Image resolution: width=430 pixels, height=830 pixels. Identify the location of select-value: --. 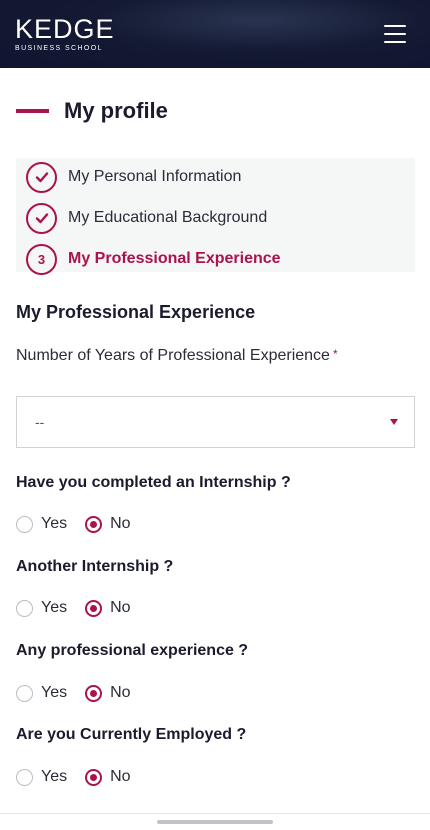
(40, 422).